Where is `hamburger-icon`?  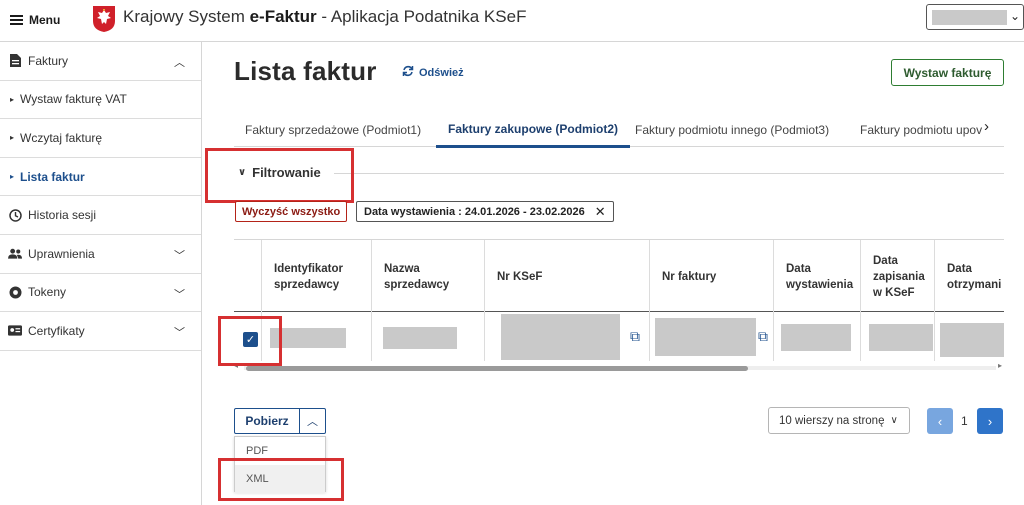
hamburger-icon is located at coordinates (16, 20).